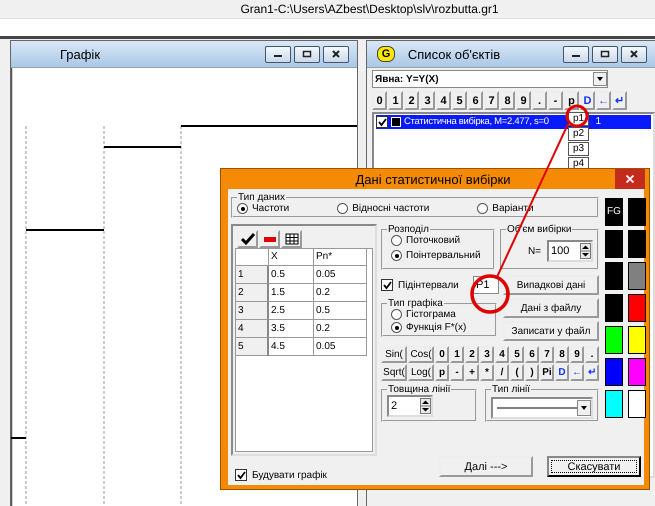 The image size is (655, 506). What do you see at coordinates (421, 354) in the screenshot?
I see `key-button: Cos(` at bounding box center [421, 354].